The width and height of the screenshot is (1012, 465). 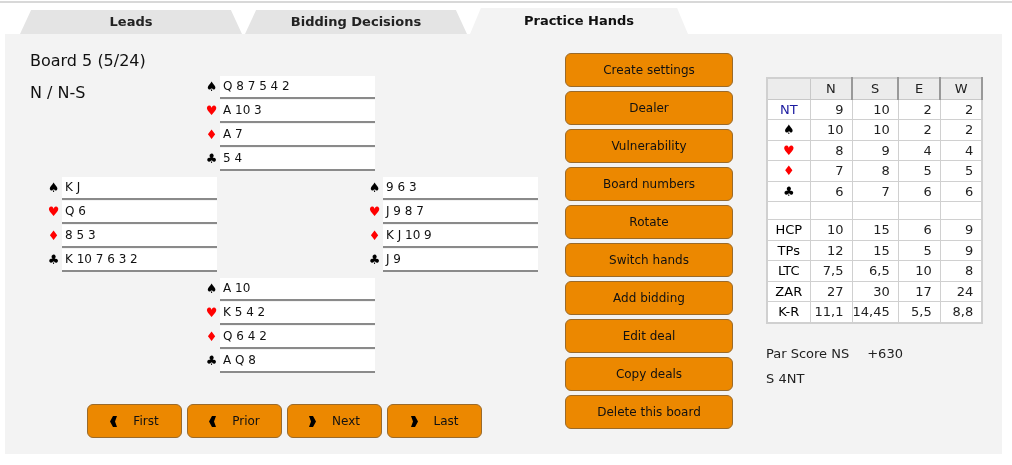 What do you see at coordinates (885, 353) in the screenshot?
I see `par-score: +630` at bounding box center [885, 353].